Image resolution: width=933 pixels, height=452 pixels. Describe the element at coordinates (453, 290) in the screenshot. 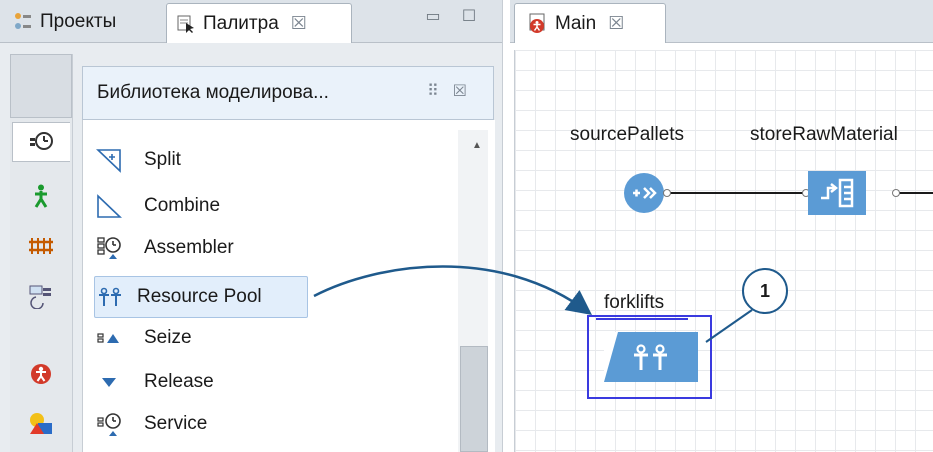

I see `drag-arrow-path` at that location.